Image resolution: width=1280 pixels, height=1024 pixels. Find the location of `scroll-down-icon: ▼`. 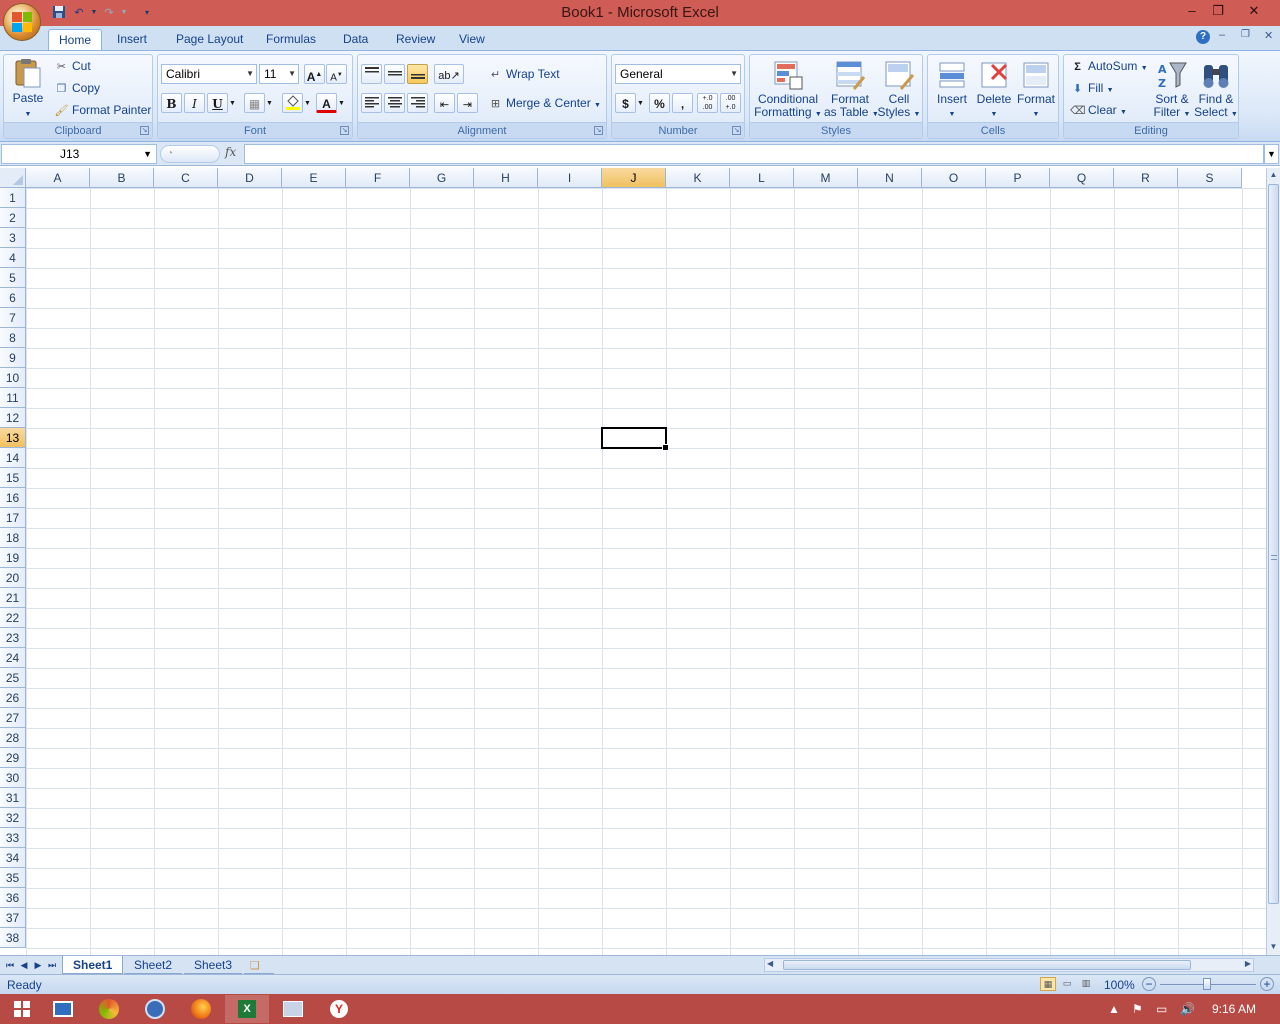

scroll-down-icon: ▼ is located at coordinates (1273, 947).